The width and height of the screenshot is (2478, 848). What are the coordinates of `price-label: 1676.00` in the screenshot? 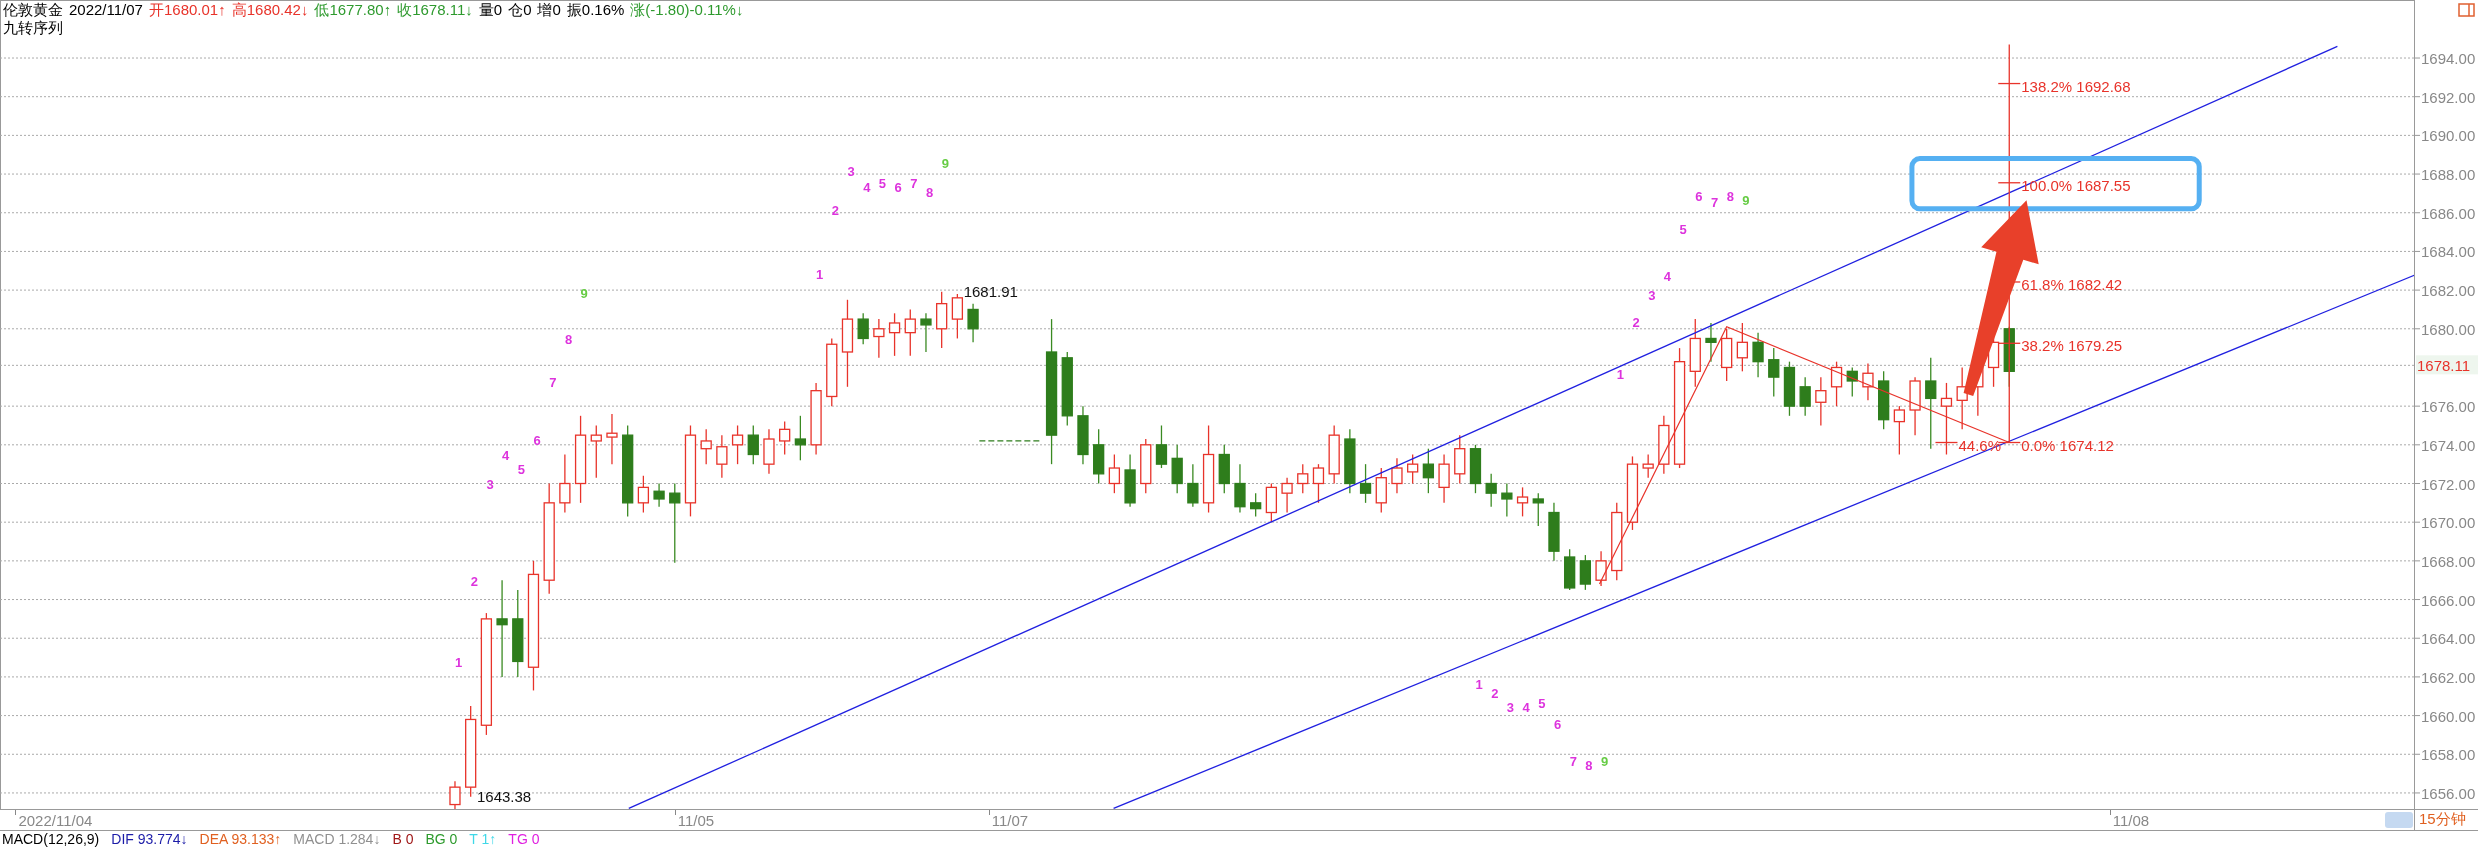 It's located at (2448, 407).